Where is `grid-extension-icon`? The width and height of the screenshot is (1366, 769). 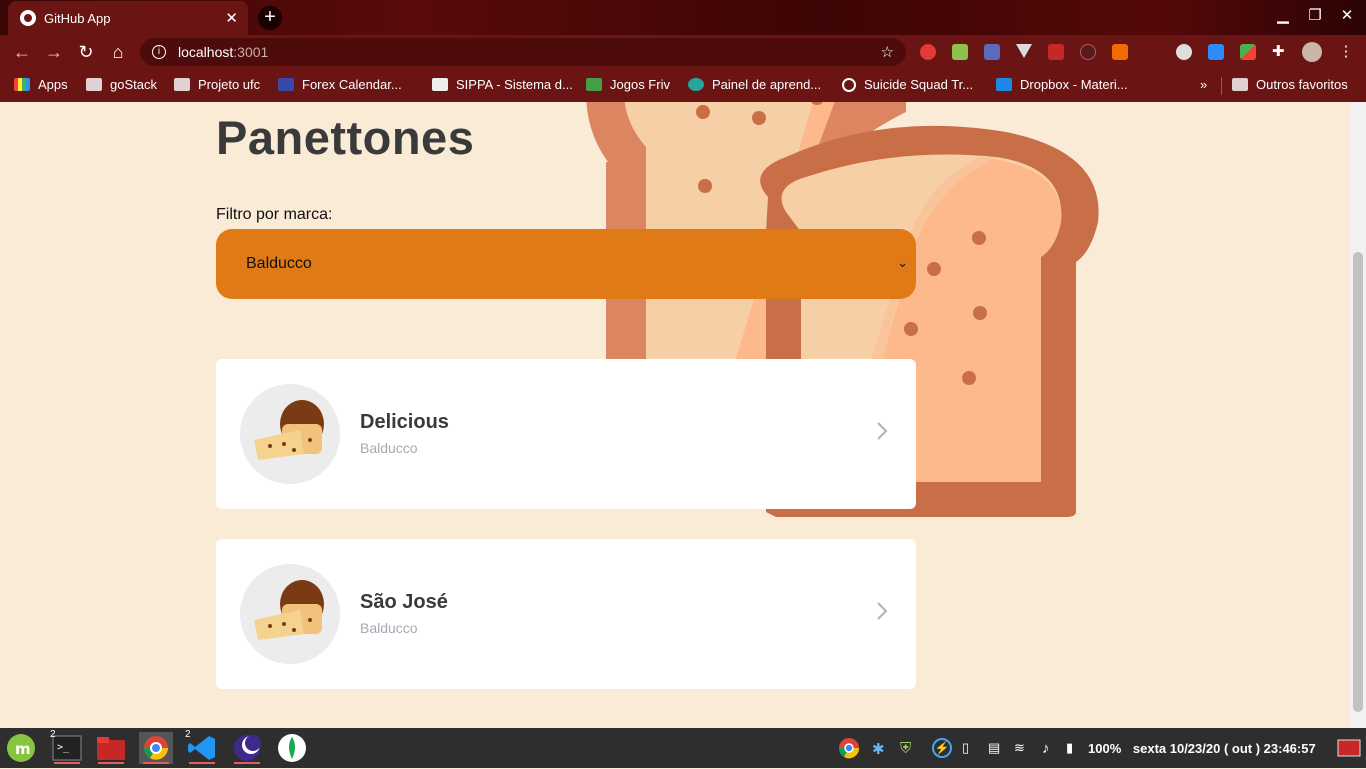 grid-extension-icon is located at coordinates (992, 52).